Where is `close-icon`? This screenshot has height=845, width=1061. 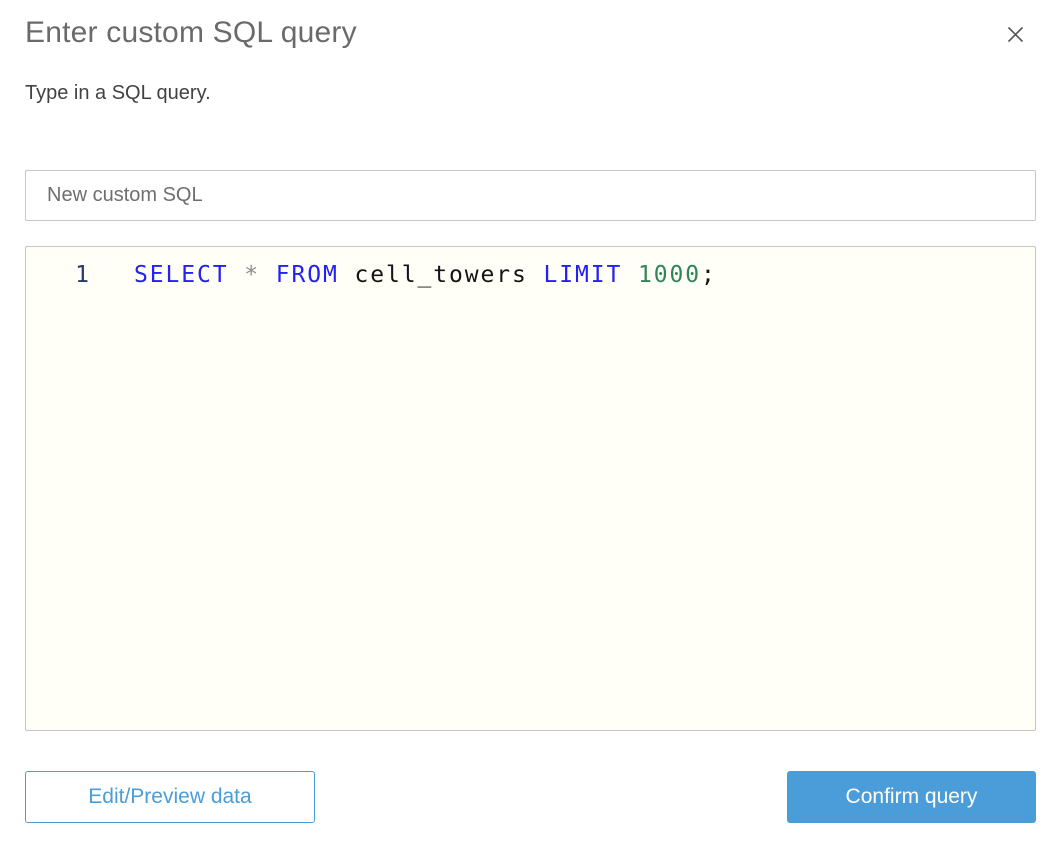
close-icon is located at coordinates (1015, 34).